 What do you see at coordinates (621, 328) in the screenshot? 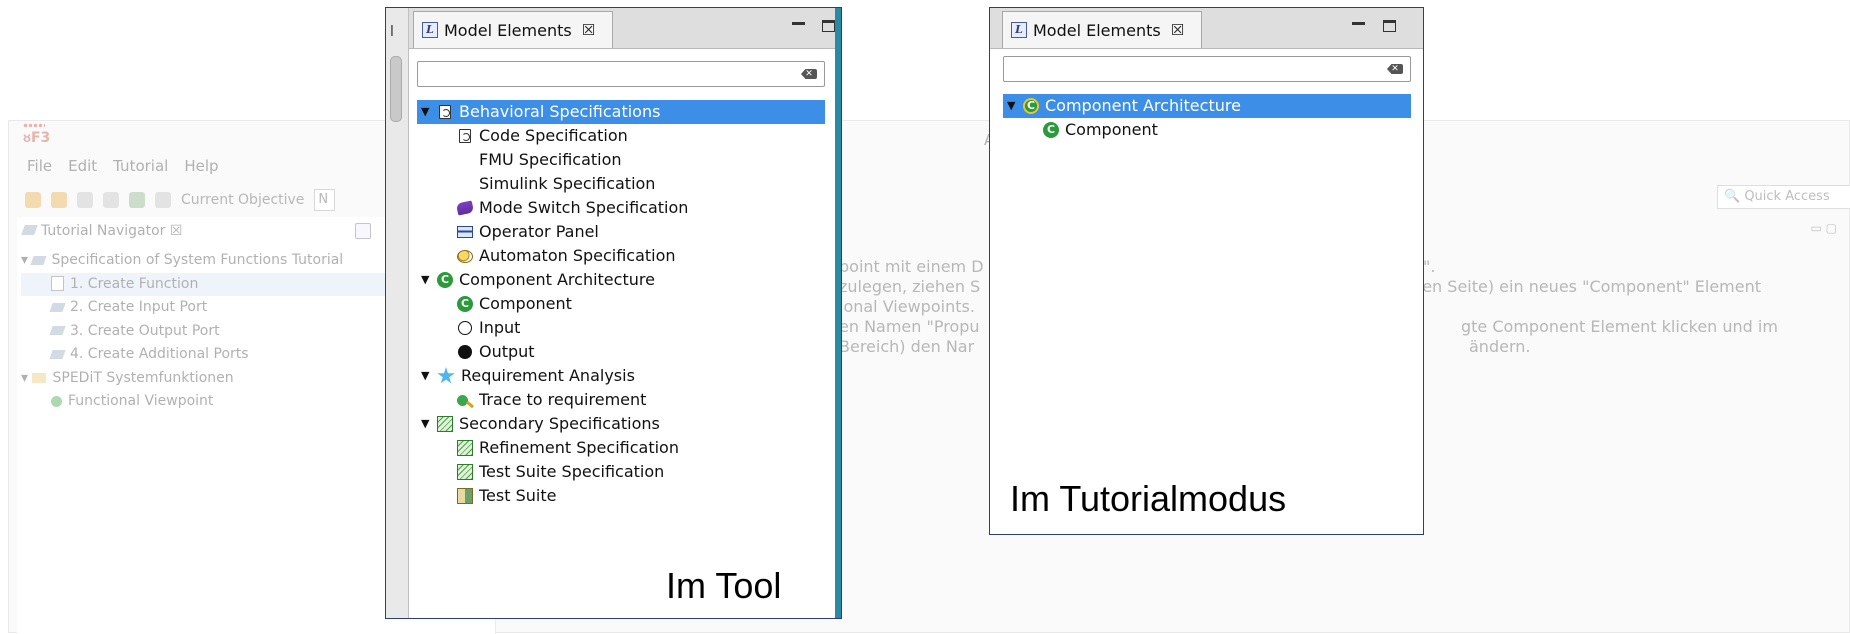
I see `tree-item: Input` at bounding box center [621, 328].